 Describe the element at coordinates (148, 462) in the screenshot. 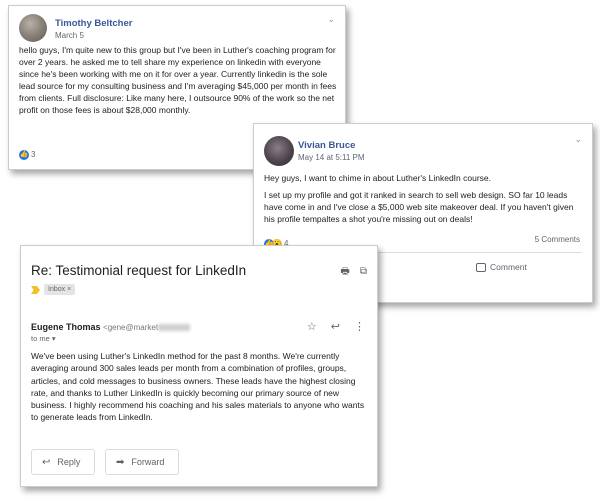

I see `forward-label: Forward` at that location.